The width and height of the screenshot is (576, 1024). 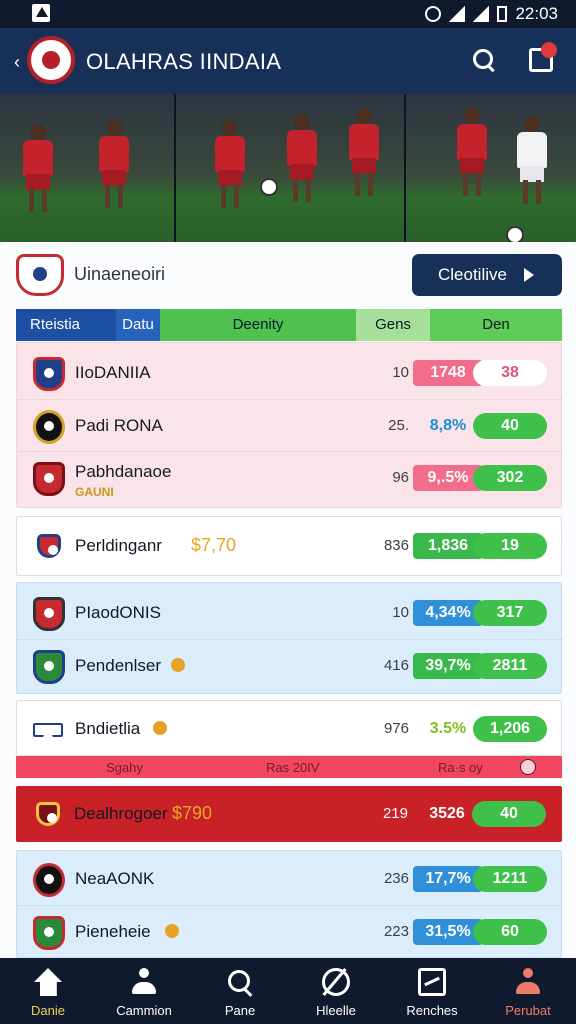 I want to click on table-row: Bndietlia 976 3.5% 1,206, so click(x=290, y=729).